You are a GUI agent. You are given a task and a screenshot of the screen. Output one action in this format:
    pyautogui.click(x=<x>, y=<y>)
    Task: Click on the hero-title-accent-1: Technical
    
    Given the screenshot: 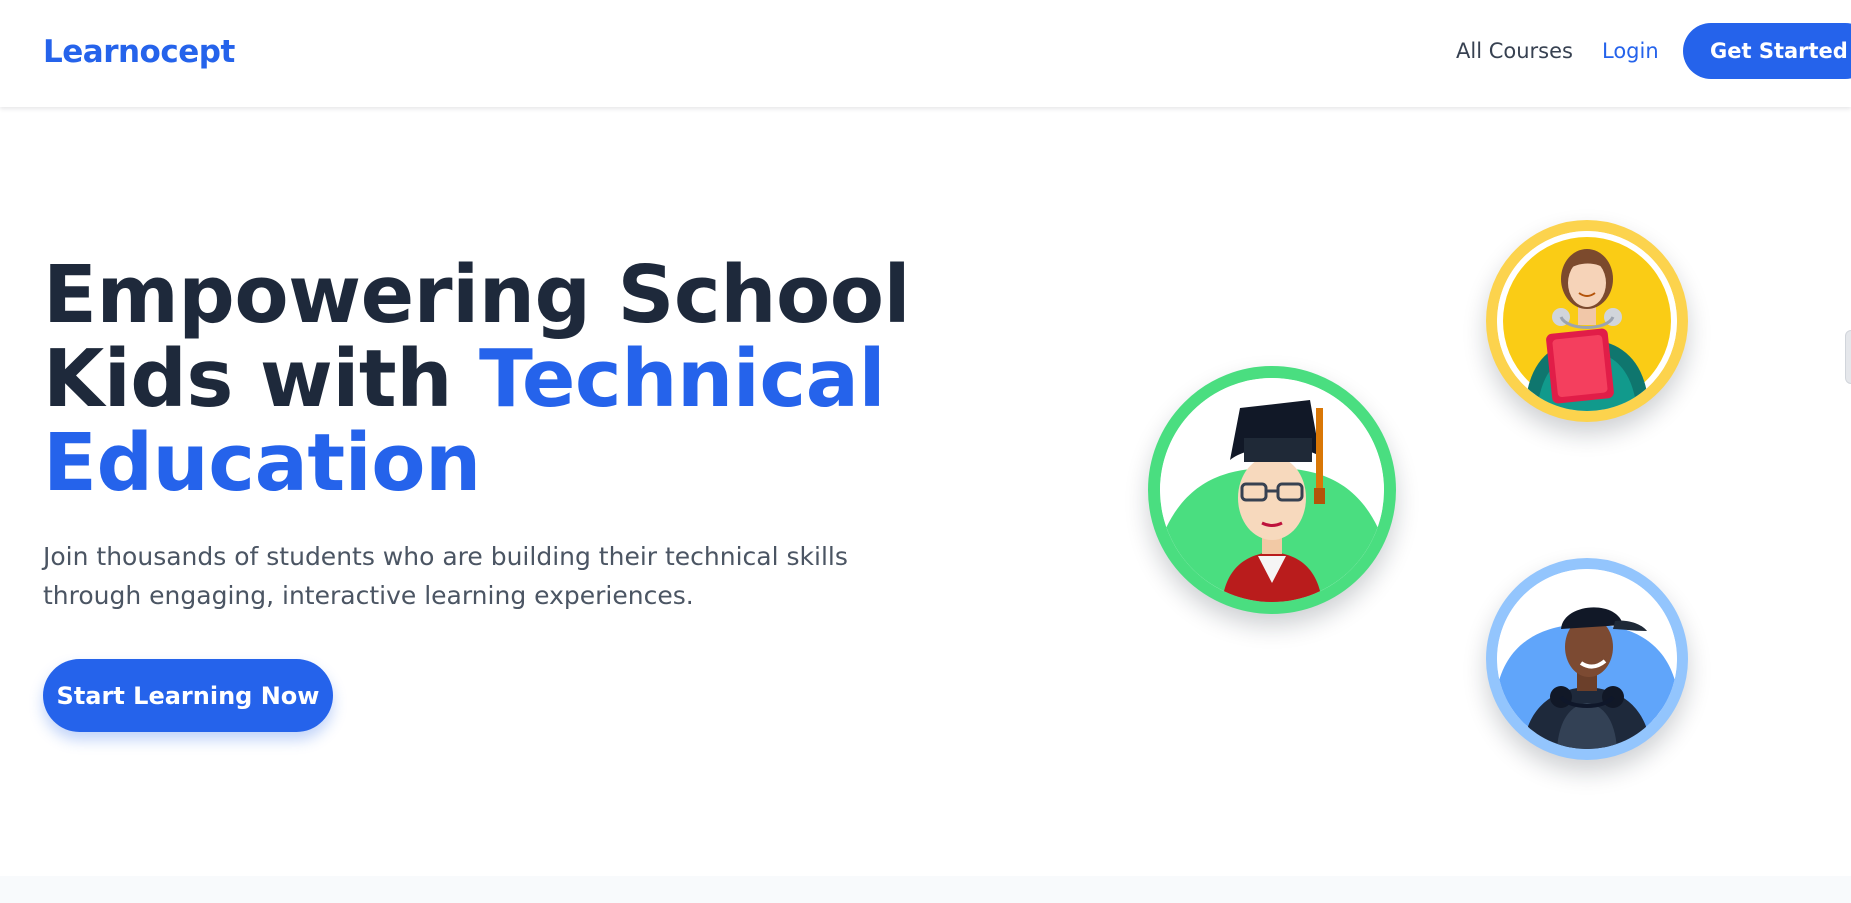 What is the action you would take?
    pyautogui.click(x=682, y=379)
    